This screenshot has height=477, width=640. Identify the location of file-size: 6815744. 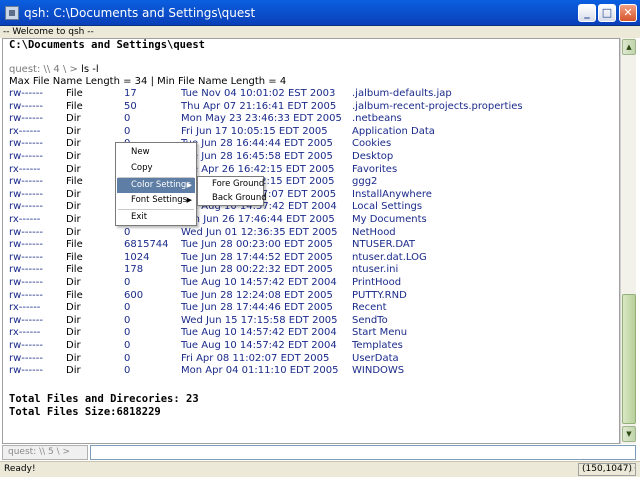
(146, 245).